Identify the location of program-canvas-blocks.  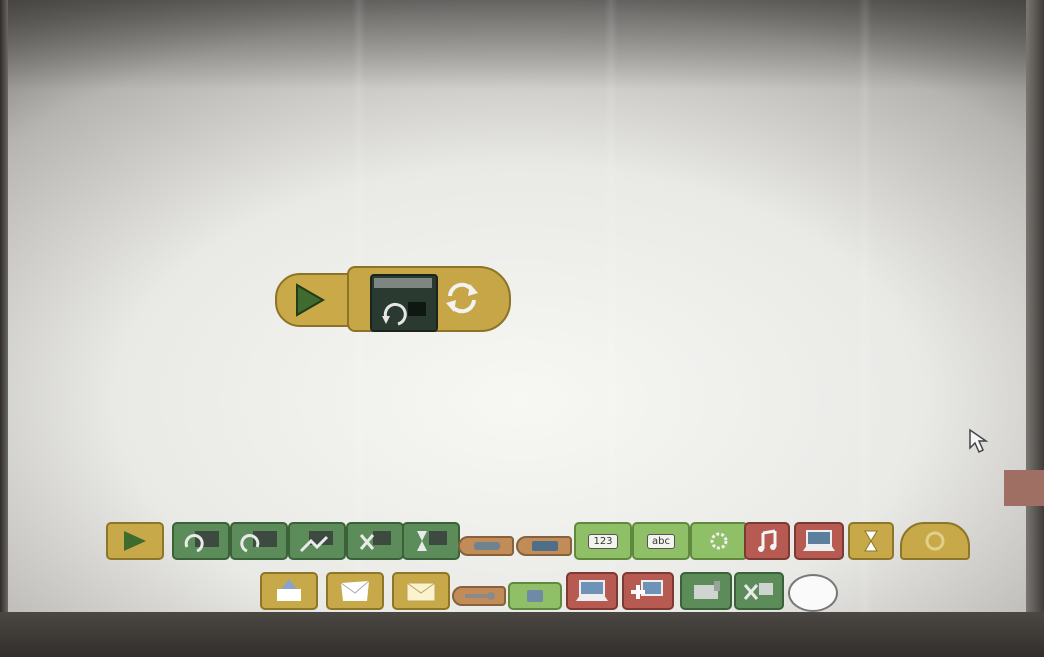
(393, 299).